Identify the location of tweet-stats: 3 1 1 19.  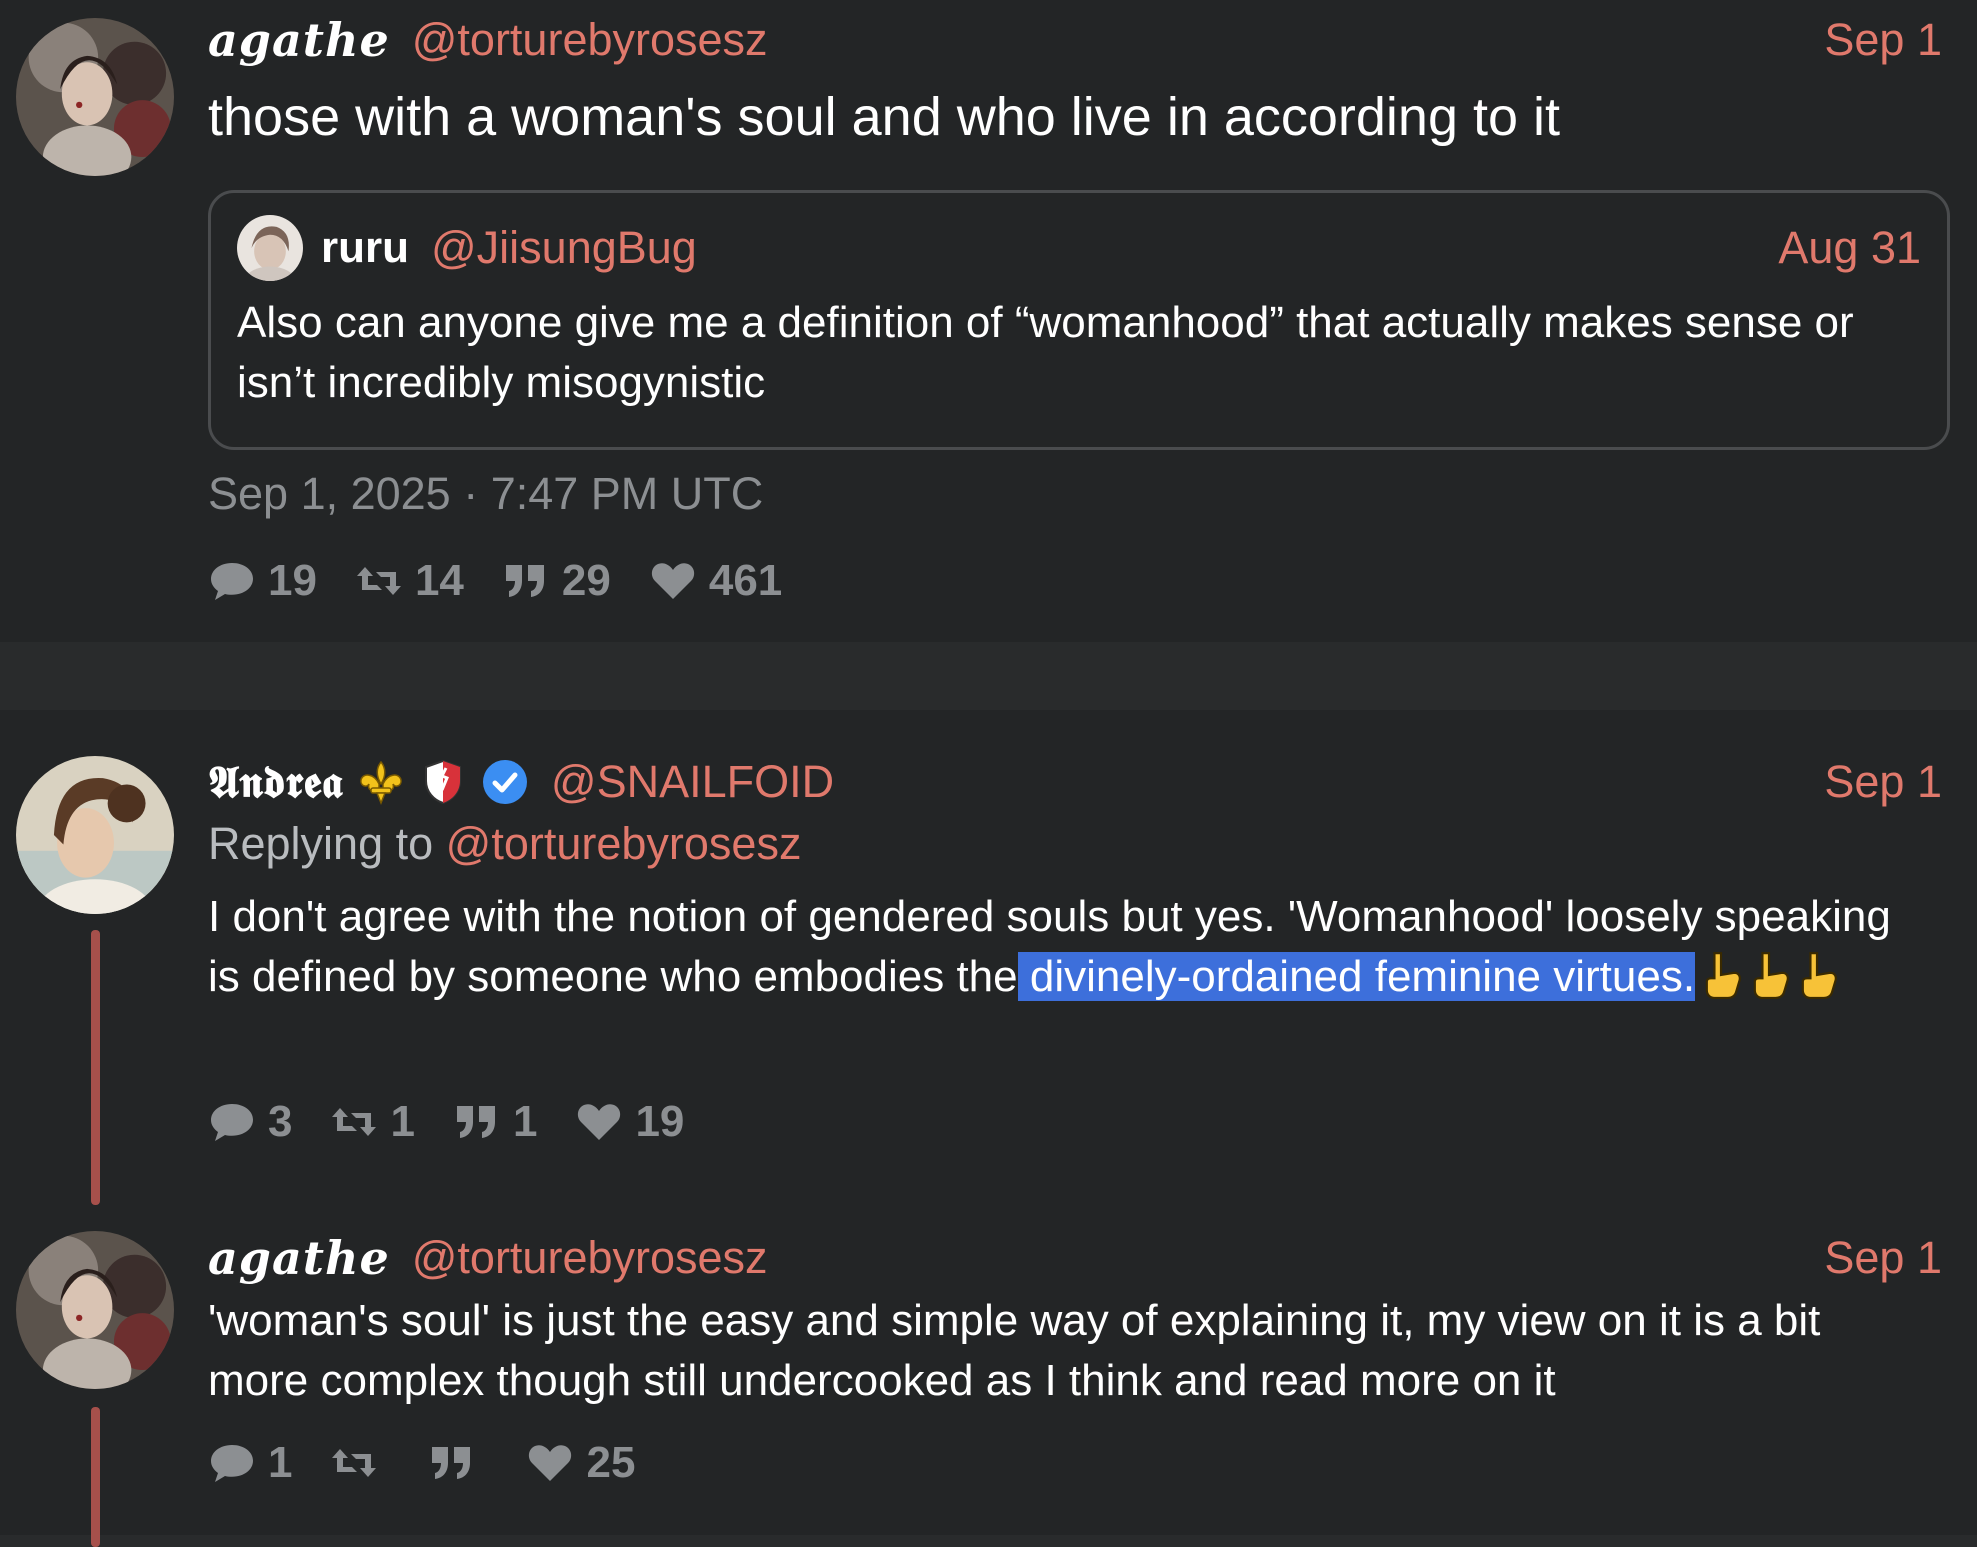
(465, 1122).